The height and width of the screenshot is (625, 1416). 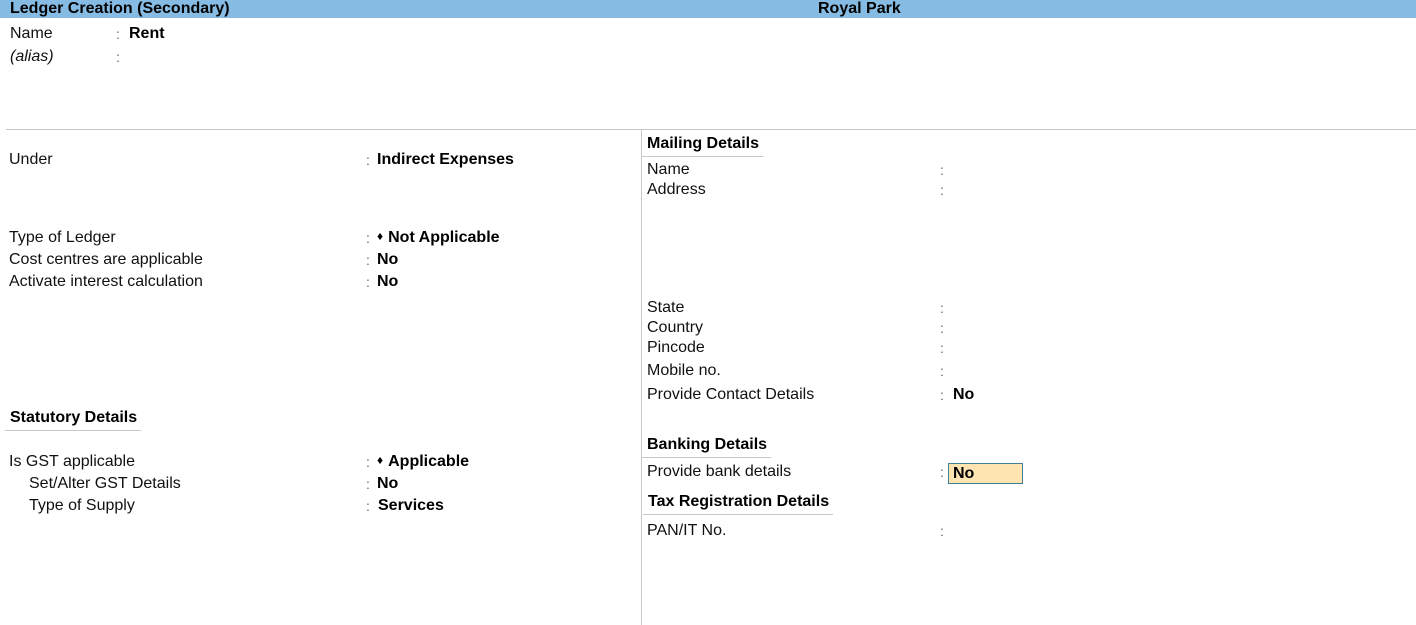 I want to click on set-alter-gst-label: Set/Alter GST Details, so click(x=105, y=483).